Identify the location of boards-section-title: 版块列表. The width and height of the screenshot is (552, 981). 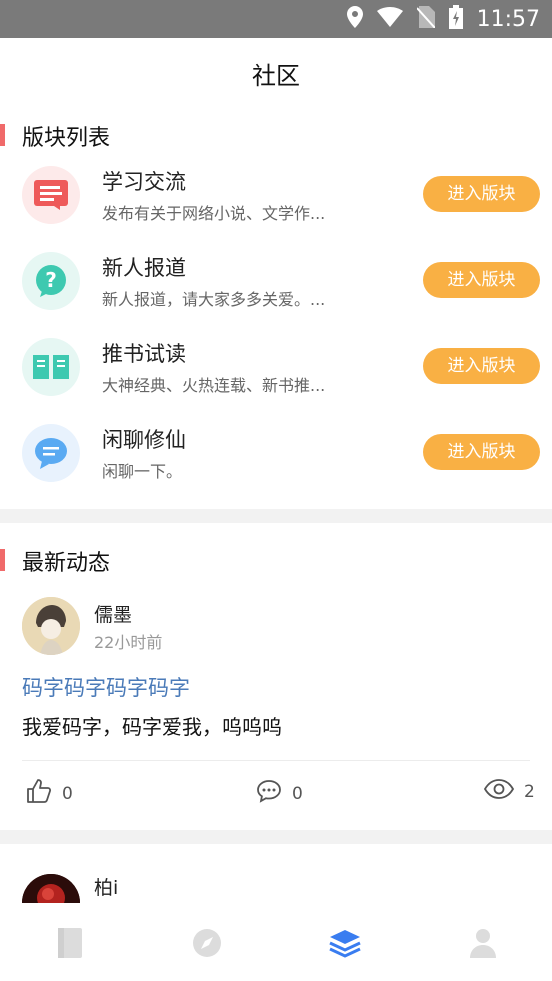
(66, 138).